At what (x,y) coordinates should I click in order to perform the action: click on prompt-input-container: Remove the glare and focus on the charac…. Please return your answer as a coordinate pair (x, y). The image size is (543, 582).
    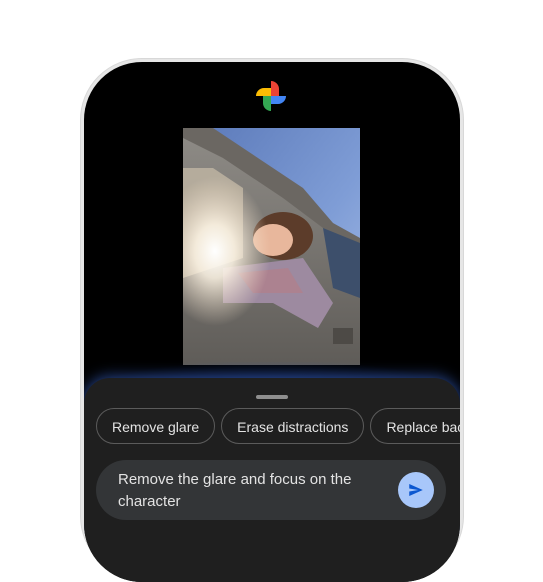
    Looking at the image, I should click on (271, 490).